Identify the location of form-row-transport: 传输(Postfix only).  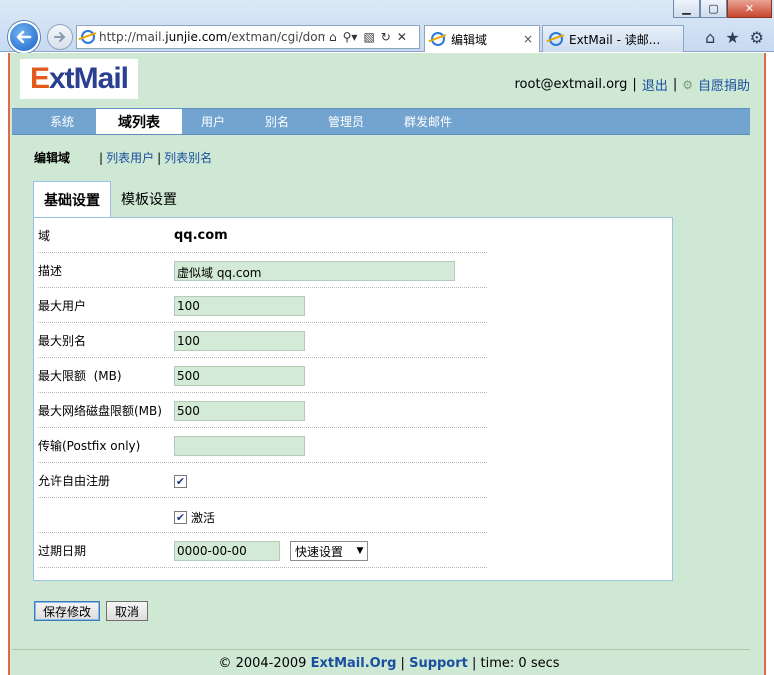
(262, 445).